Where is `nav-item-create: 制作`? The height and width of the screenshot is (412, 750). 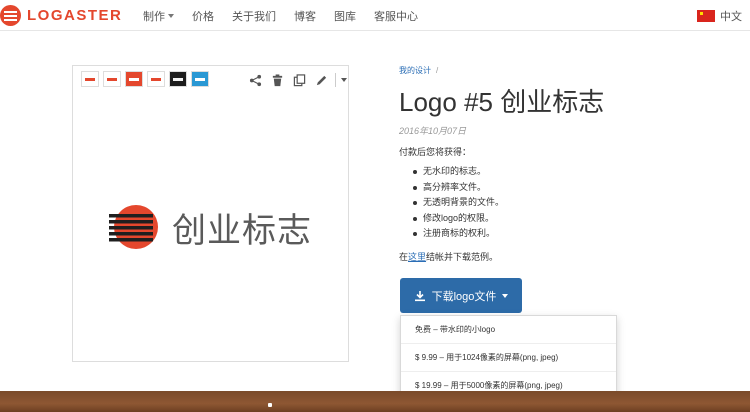
nav-item-create: 制作 is located at coordinates (158, 16).